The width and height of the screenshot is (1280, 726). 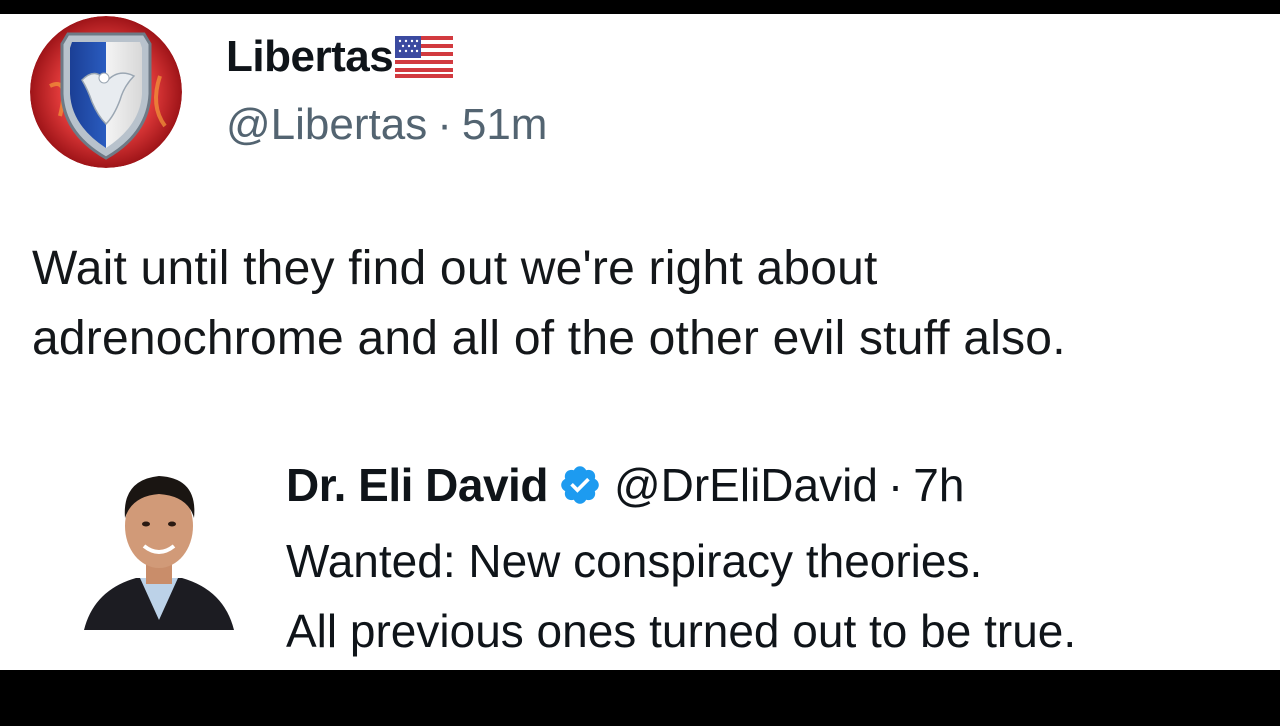 I want to click on quoted-tweet-text-line: Wanted: New conspiracy theories., so click(x=634, y=561).